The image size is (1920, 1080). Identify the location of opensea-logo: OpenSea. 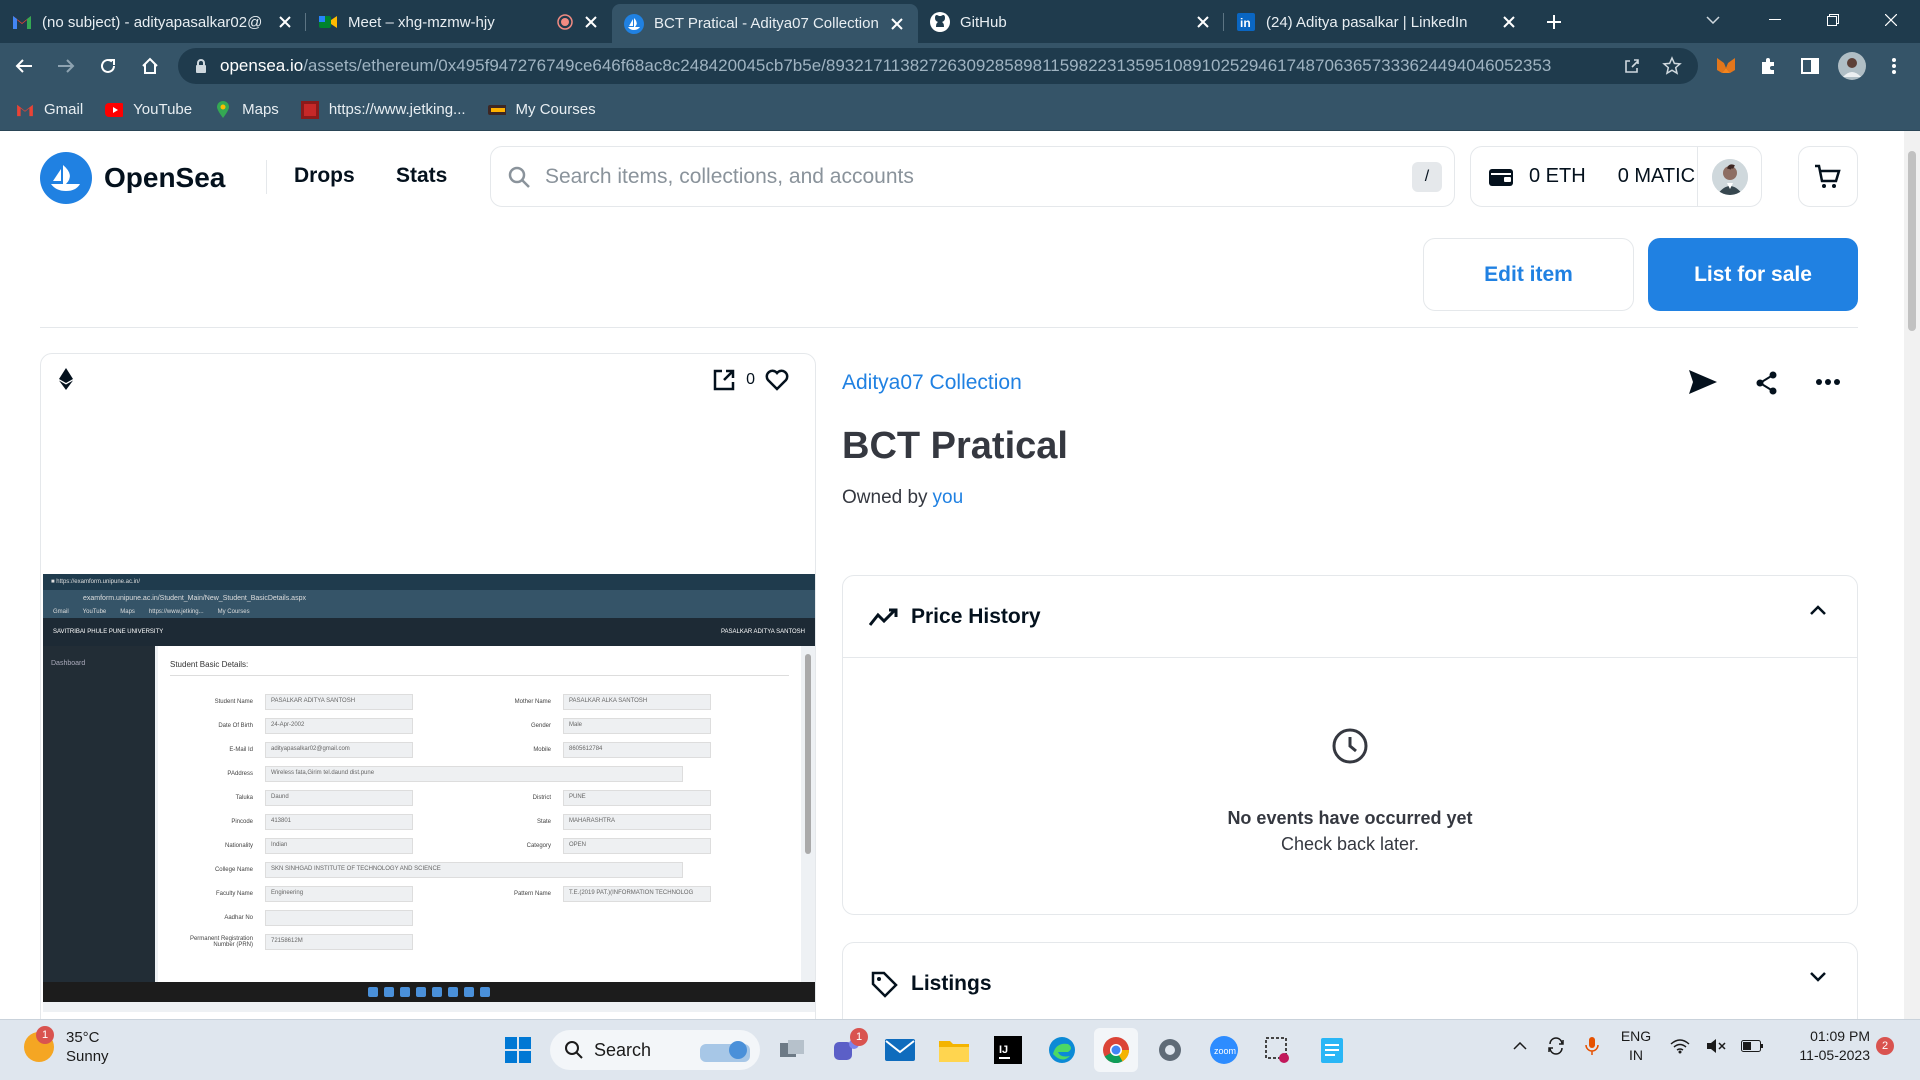
(132, 178).